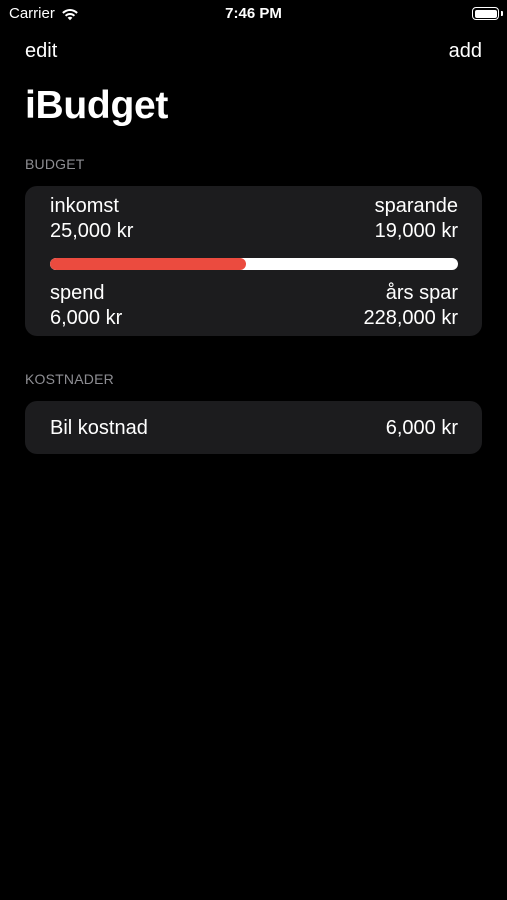 The height and width of the screenshot is (900, 507). I want to click on battery-cap, so click(502, 13).